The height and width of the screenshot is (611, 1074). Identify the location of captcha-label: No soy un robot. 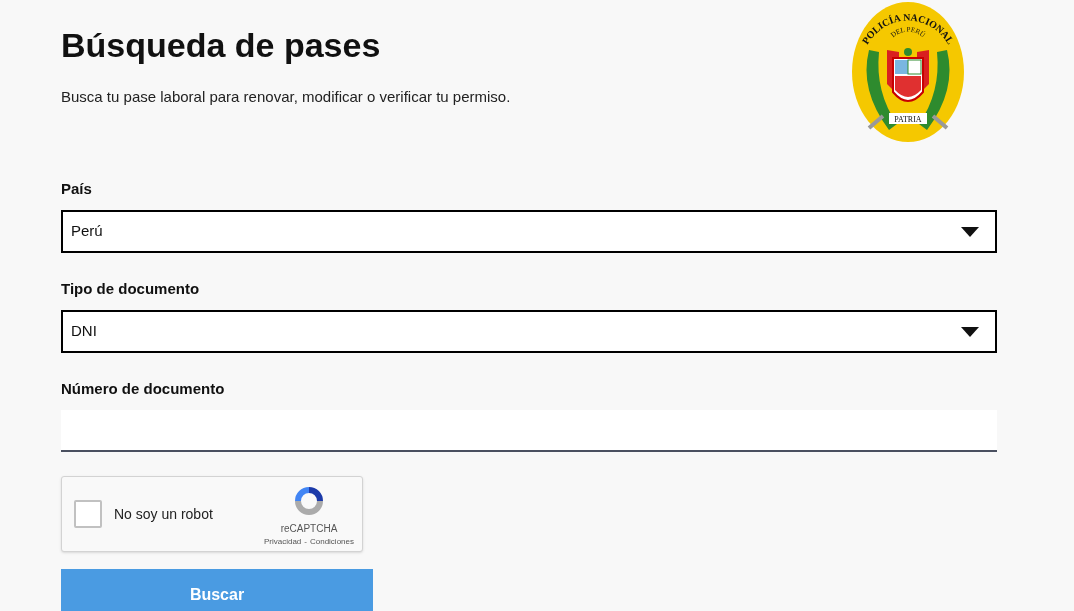
(163, 514).